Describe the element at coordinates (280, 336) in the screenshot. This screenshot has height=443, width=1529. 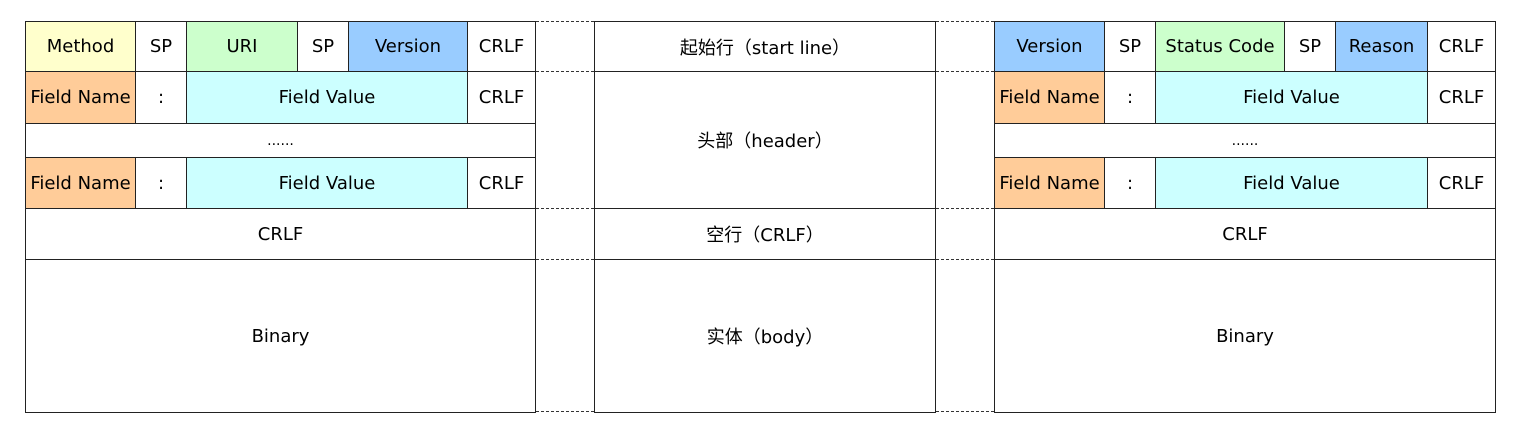
I see `request-body-binary: Binary` at that location.